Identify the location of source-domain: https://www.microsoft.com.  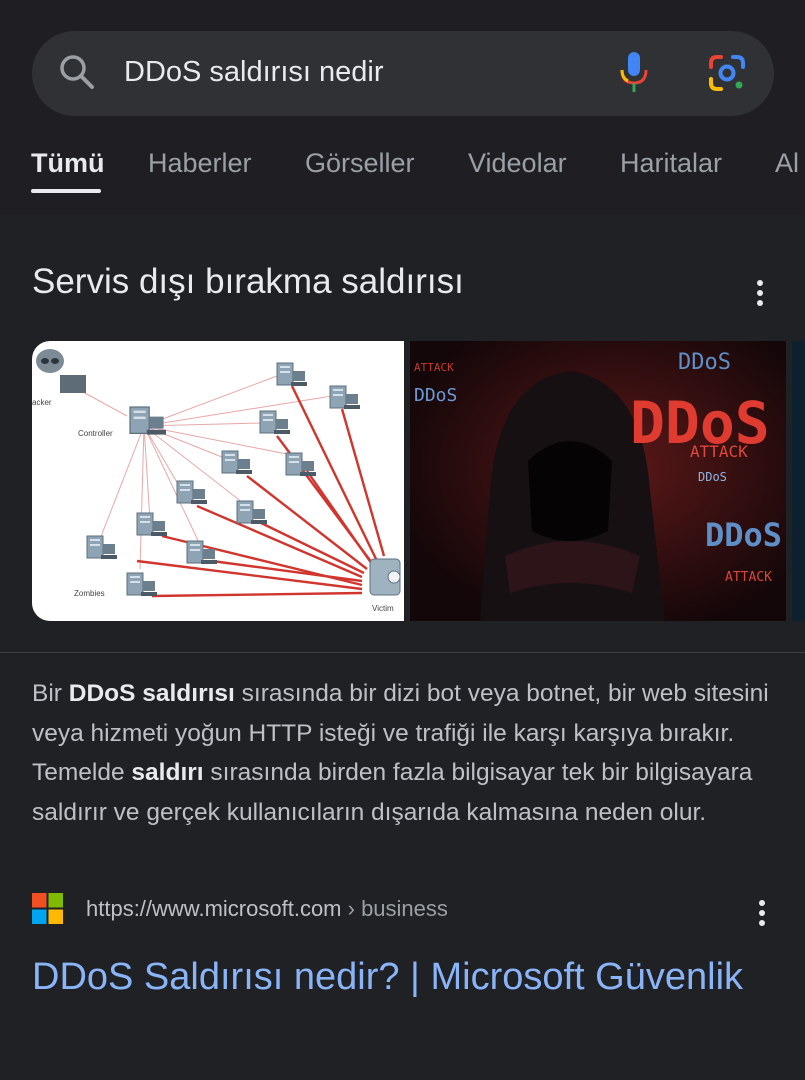
(214, 908).